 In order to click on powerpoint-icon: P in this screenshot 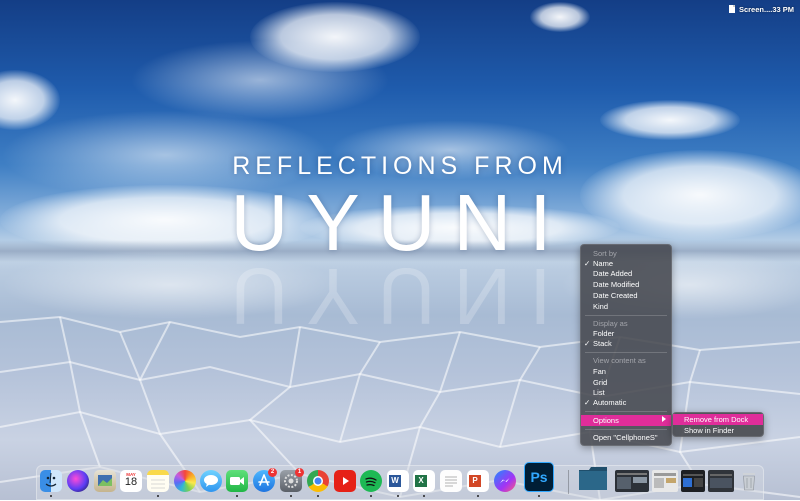, I will do `click(478, 481)`.